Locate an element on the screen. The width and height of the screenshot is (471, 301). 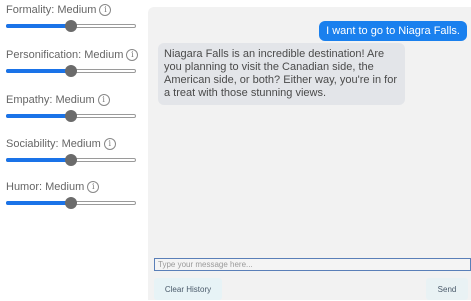
personification-label: Personification: Medium i is located at coordinates (72, 55).